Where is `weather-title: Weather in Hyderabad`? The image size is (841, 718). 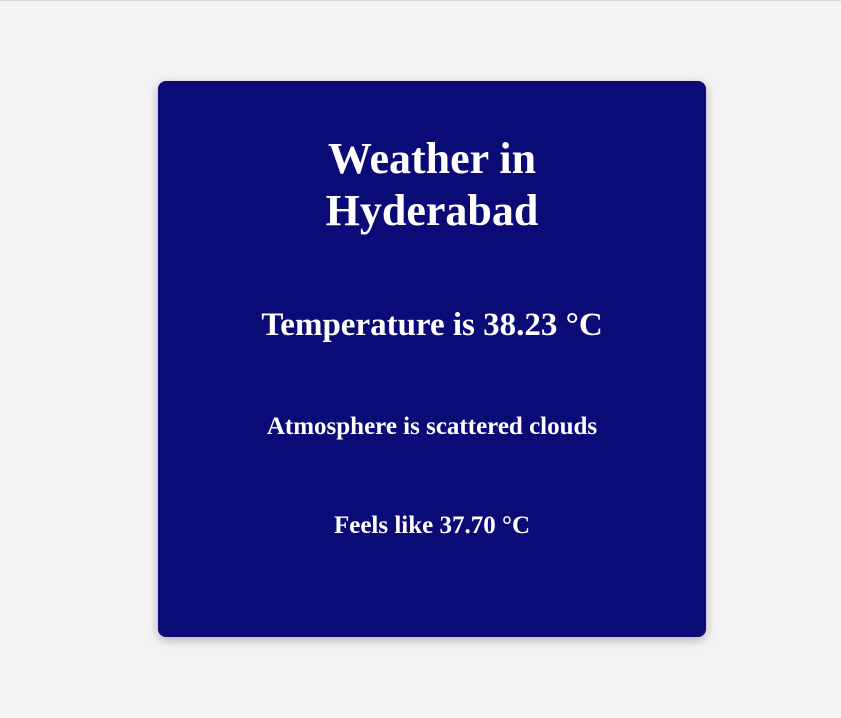 weather-title: Weather in Hyderabad is located at coordinates (432, 184).